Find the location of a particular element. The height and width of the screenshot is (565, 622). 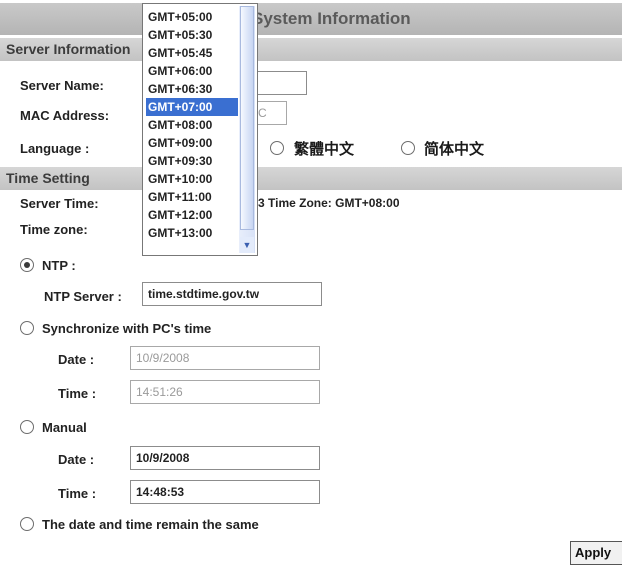

sync-pc-label: Synchronize with PC's time is located at coordinates (127, 328).